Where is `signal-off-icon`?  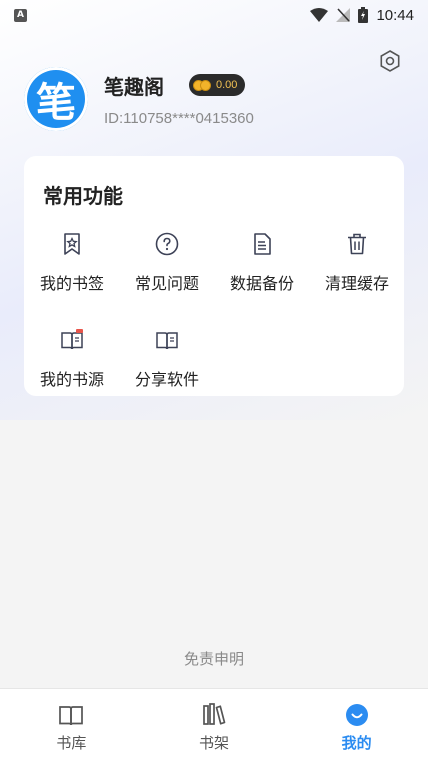
signal-off-icon is located at coordinates (343, 15).